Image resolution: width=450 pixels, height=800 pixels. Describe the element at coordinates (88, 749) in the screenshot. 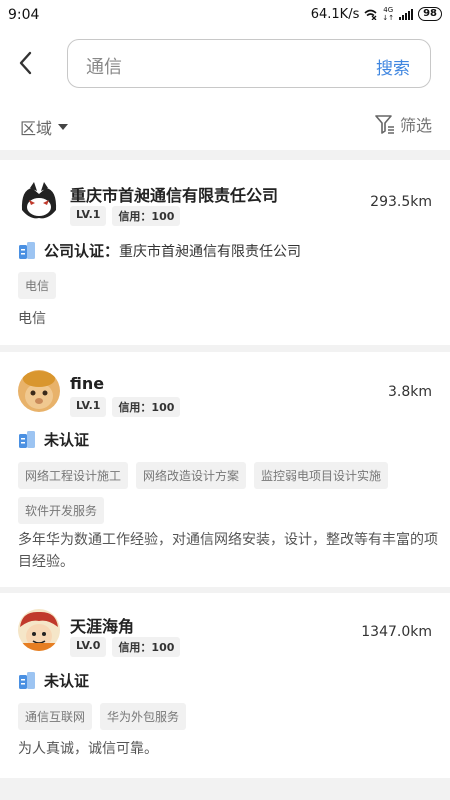

I see `provider-description: 为人真诚，诚信可靠。` at that location.